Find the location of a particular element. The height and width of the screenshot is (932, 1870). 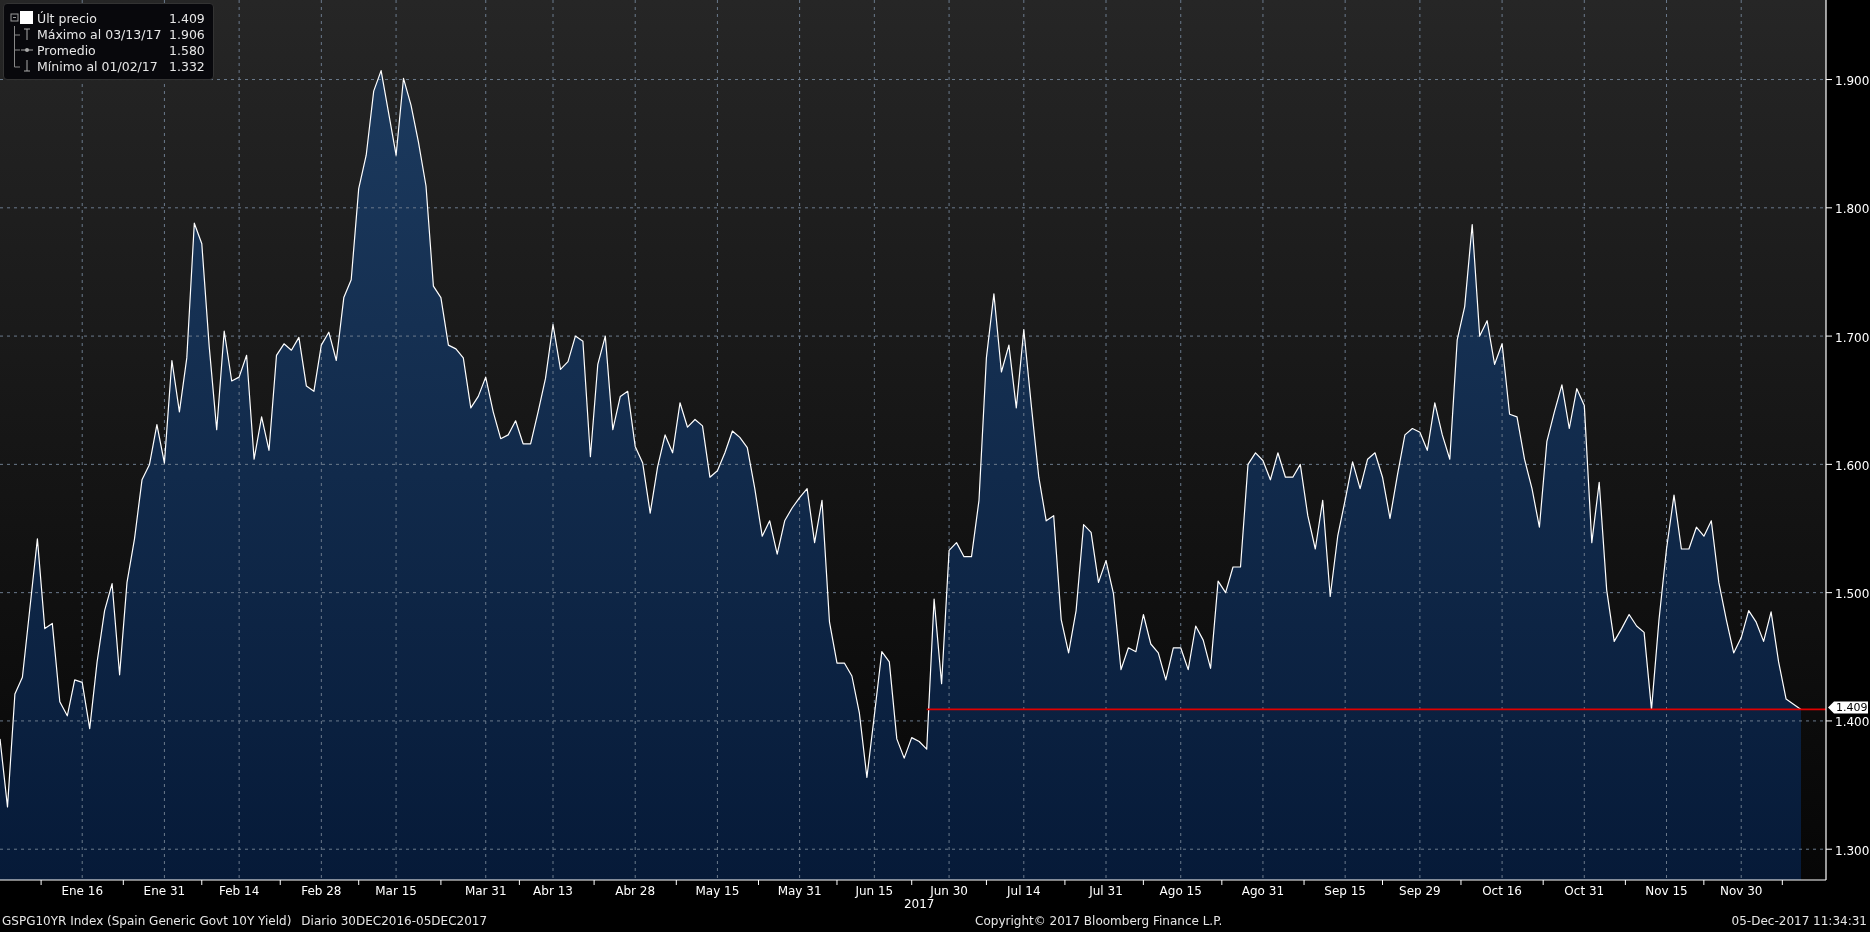

legend-value: 1.409 is located at coordinates (187, 18).